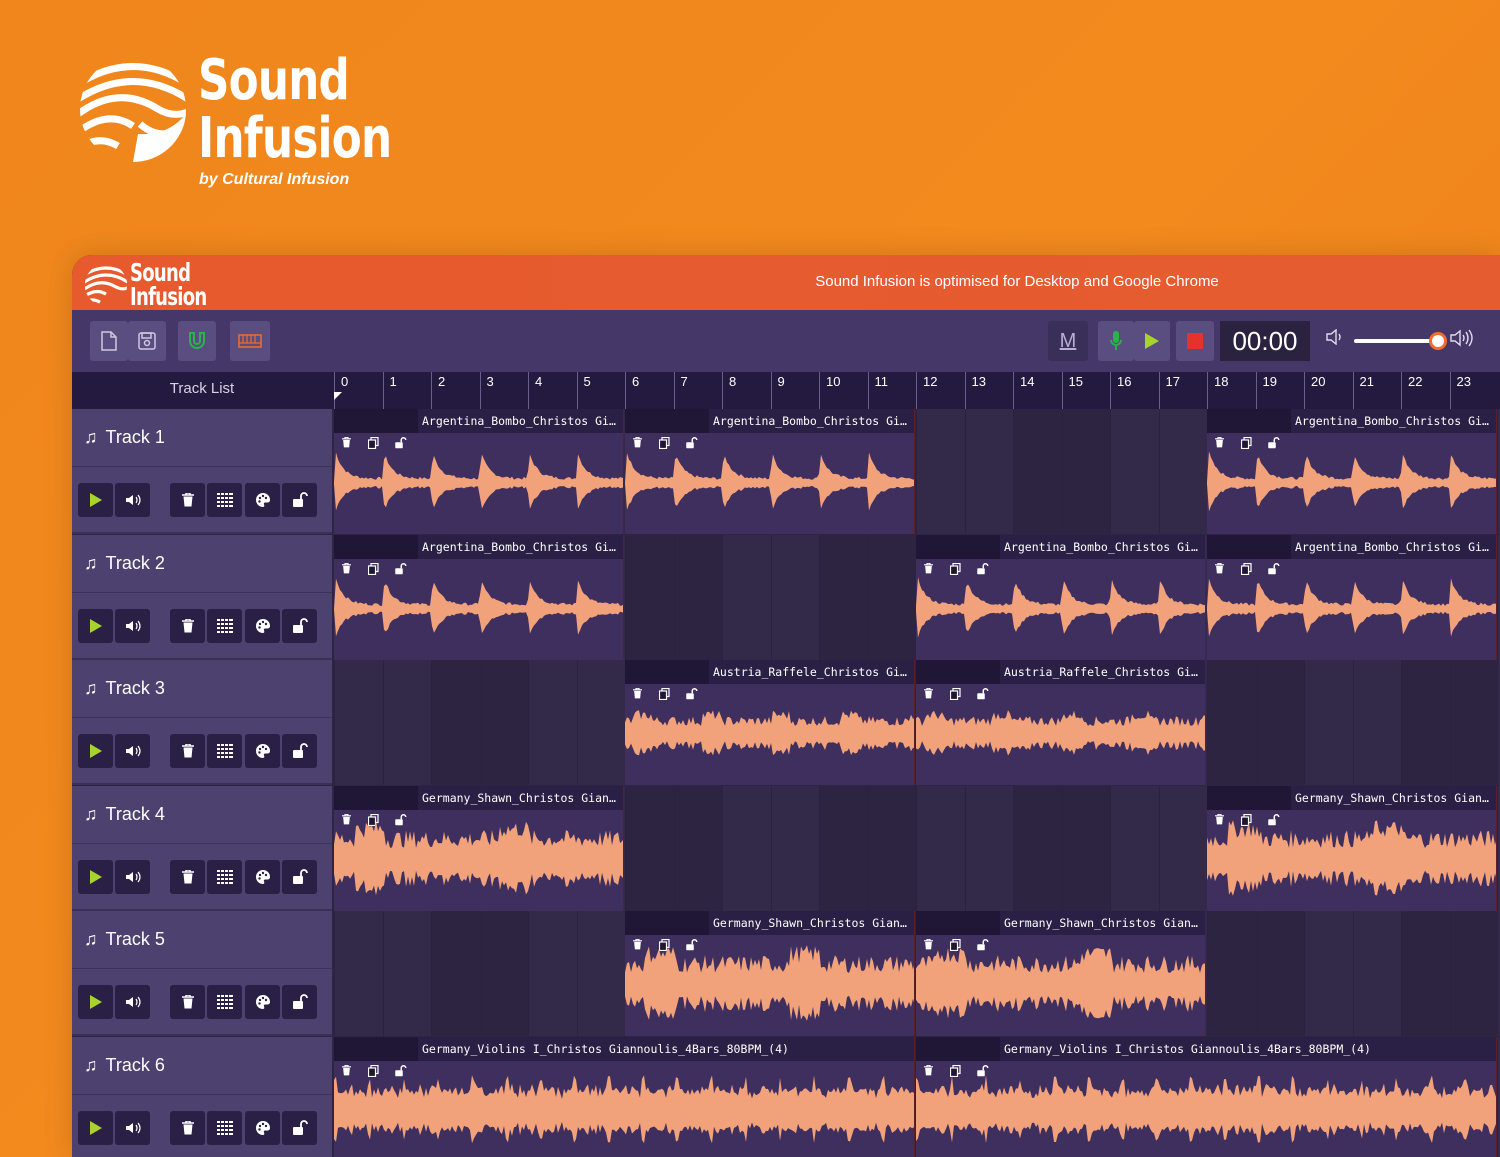 Image resolution: width=1500 pixels, height=1157 pixels. Describe the element at coordinates (1335, 339) in the screenshot. I see `volume-low-icon` at that location.